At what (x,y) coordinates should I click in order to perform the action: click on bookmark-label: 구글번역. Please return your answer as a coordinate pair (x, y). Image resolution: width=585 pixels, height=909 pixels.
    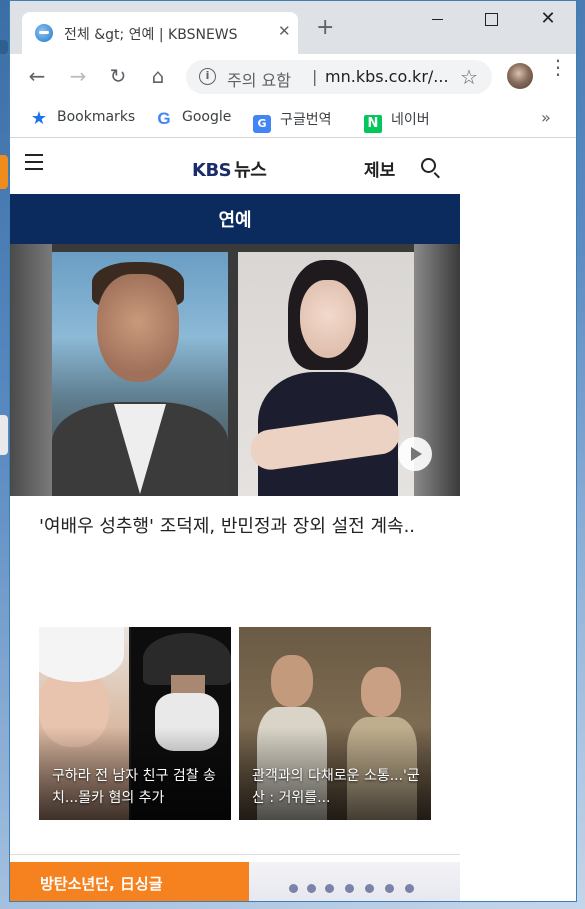
    Looking at the image, I should click on (306, 120).